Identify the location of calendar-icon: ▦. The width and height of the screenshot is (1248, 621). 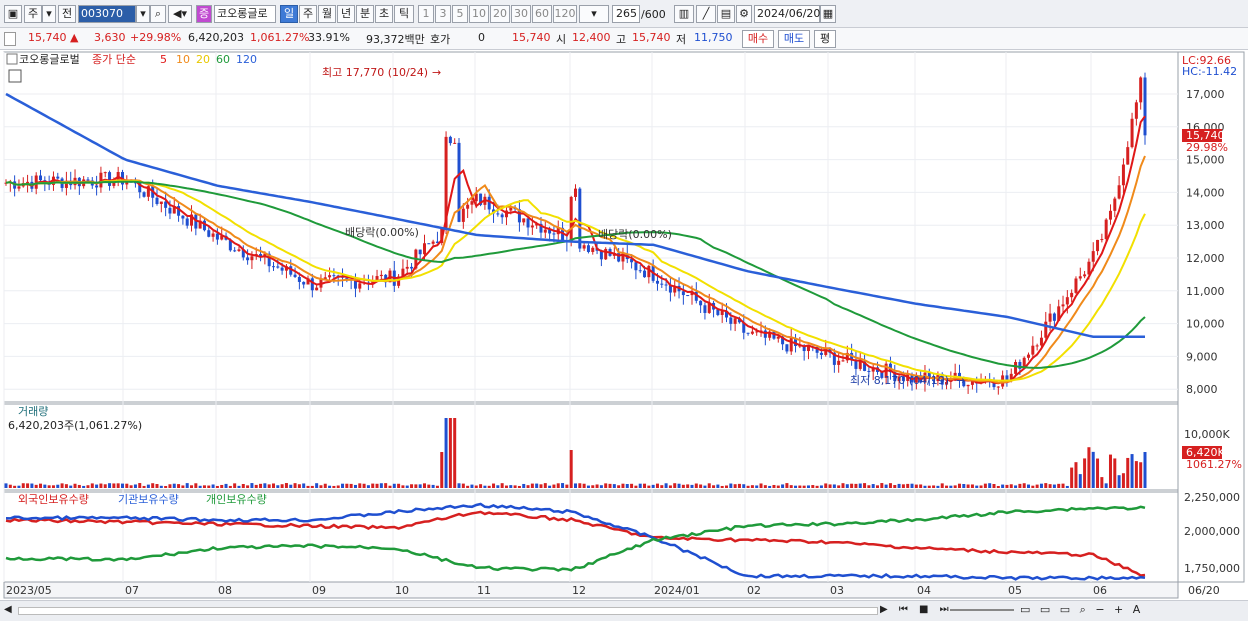
(828, 14).